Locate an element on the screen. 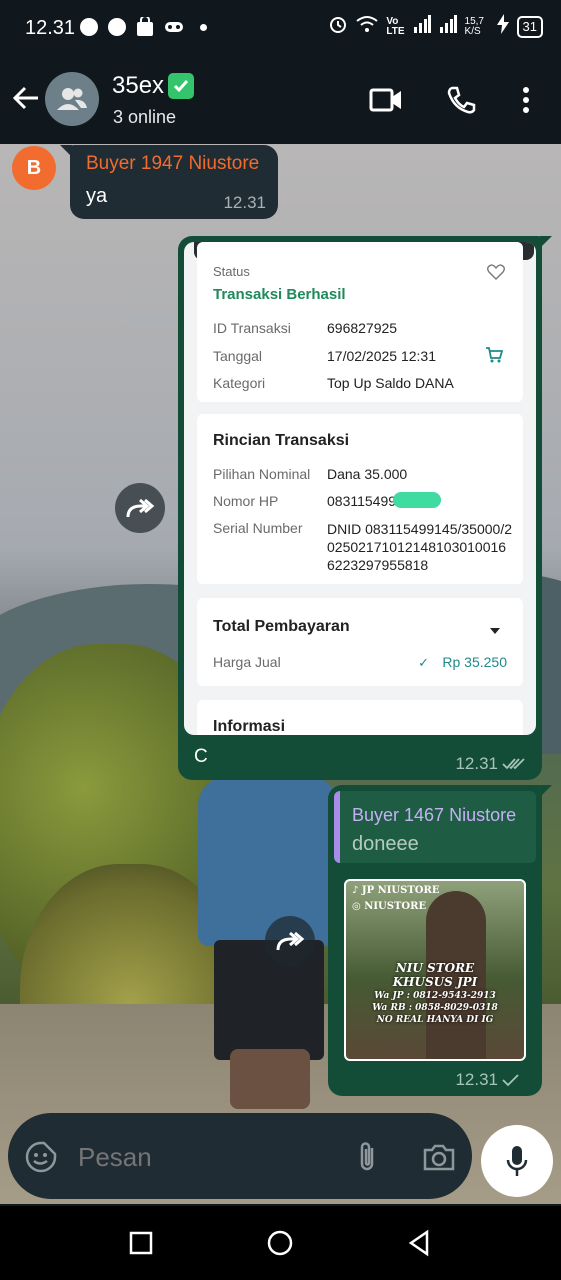 The width and height of the screenshot is (561, 1280). attachment-icon is located at coordinates (367, 1157).